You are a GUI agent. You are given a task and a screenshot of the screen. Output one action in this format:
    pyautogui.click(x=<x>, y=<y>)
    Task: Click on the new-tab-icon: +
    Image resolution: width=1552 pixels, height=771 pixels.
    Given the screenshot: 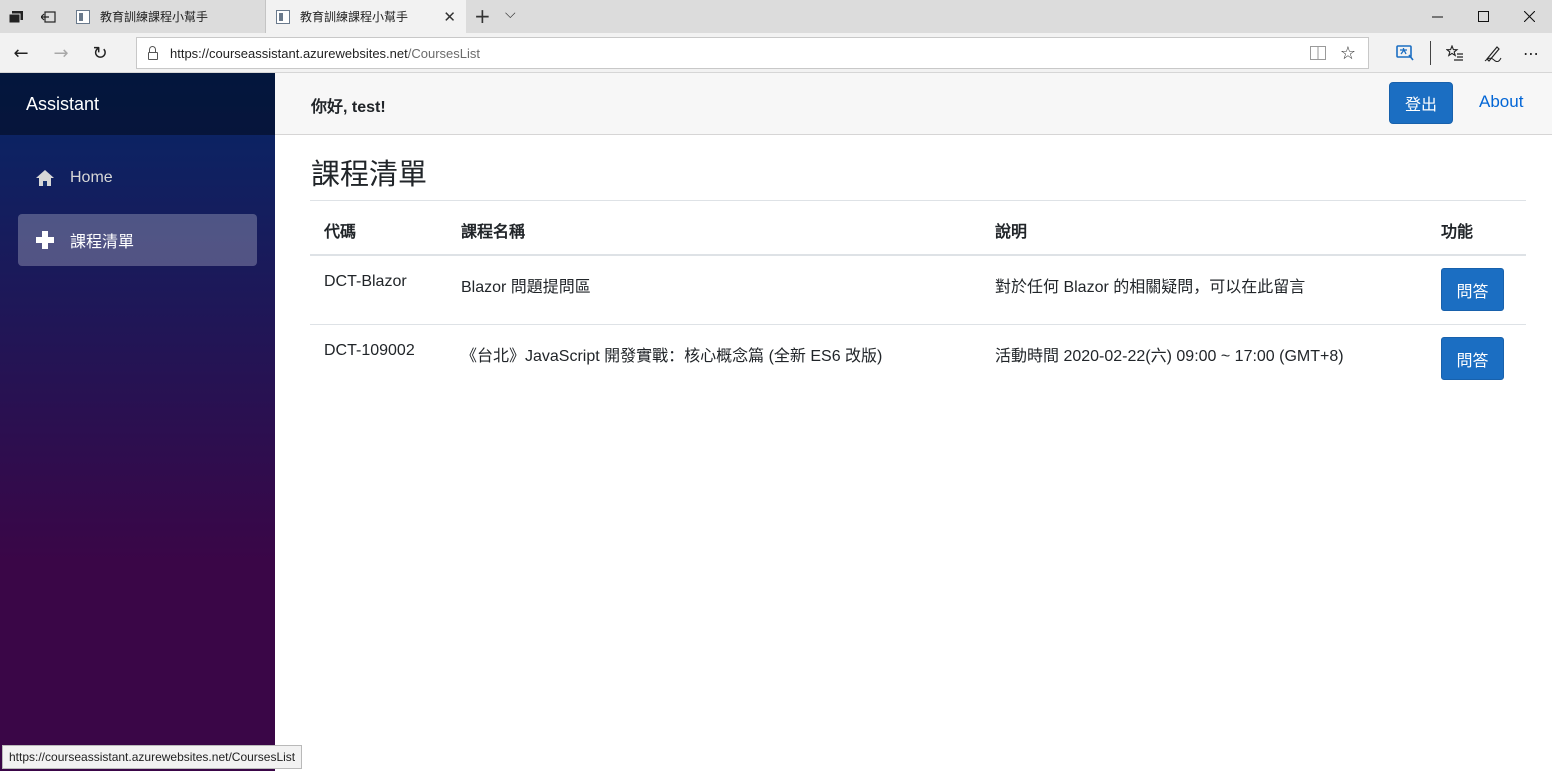 What is the action you would take?
    pyautogui.click(x=482, y=16)
    